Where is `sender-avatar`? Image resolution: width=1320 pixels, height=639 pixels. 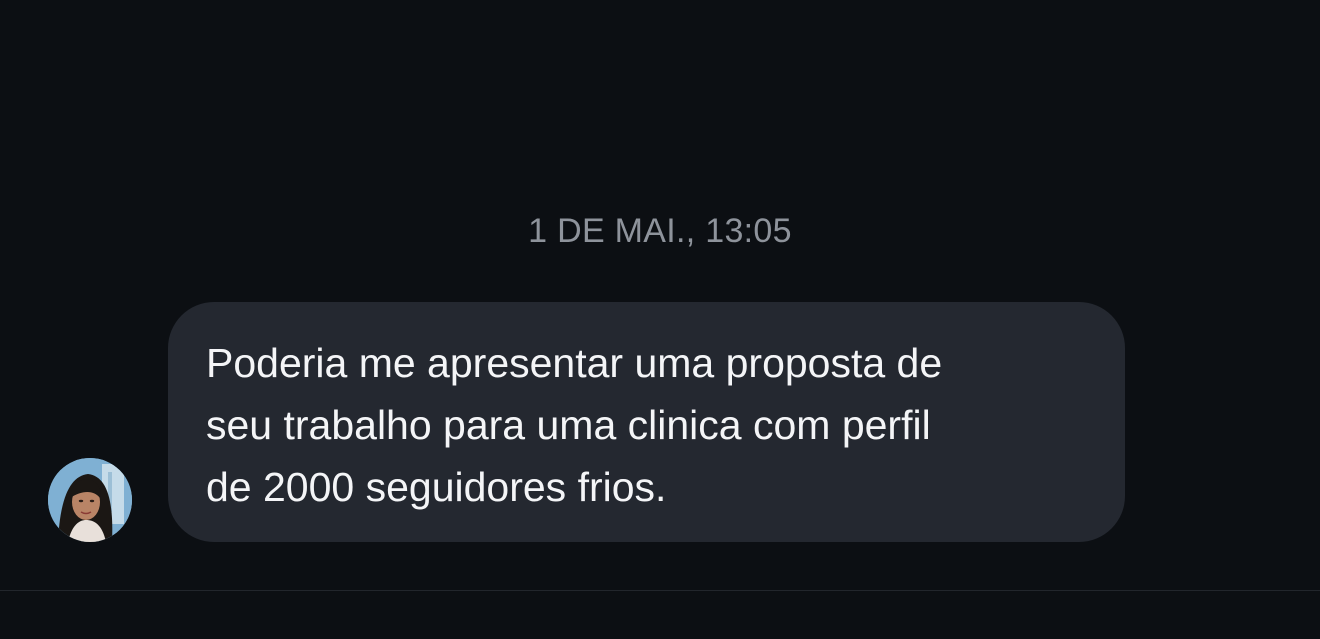 sender-avatar is located at coordinates (90, 500).